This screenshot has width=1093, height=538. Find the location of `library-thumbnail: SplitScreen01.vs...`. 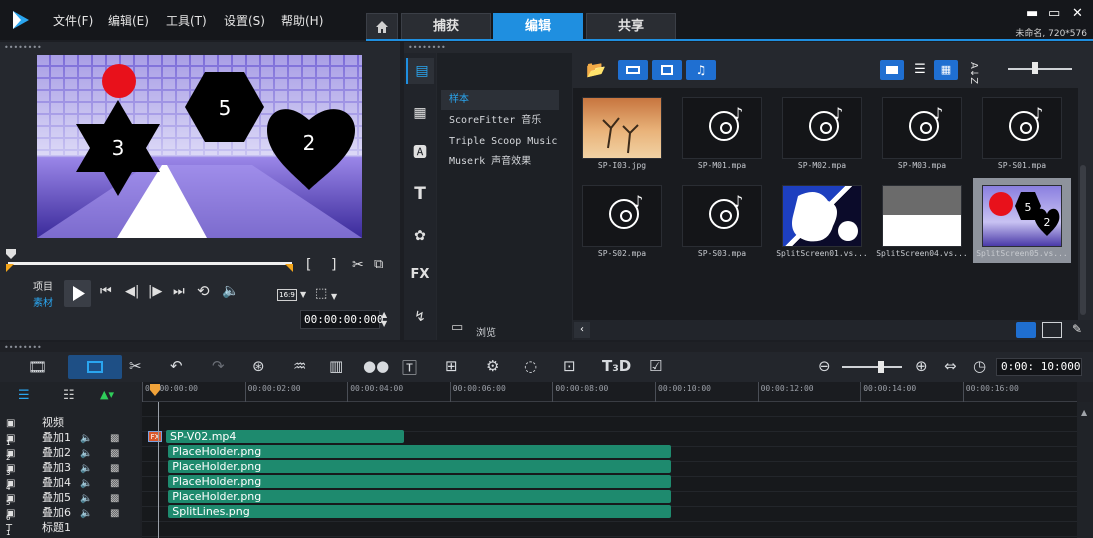

library-thumbnail: SplitScreen01.vs... is located at coordinates (822, 220).